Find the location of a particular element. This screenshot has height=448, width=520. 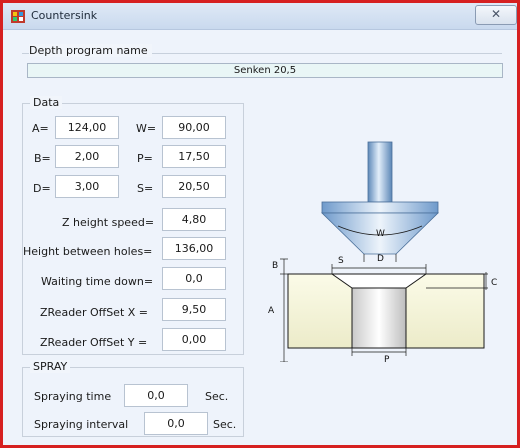

z-height-speed-label: Z height speed= is located at coordinates (108, 222).